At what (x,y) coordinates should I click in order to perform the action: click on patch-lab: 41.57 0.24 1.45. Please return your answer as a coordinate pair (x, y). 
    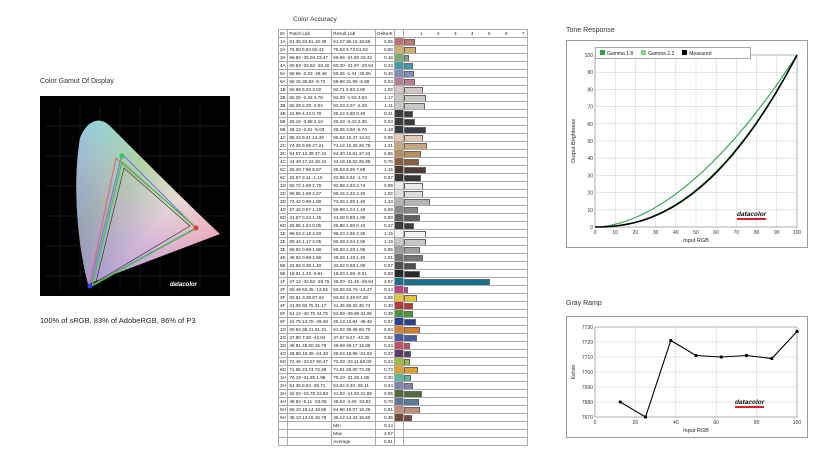
    Looking at the image, I should click on (310, 217).